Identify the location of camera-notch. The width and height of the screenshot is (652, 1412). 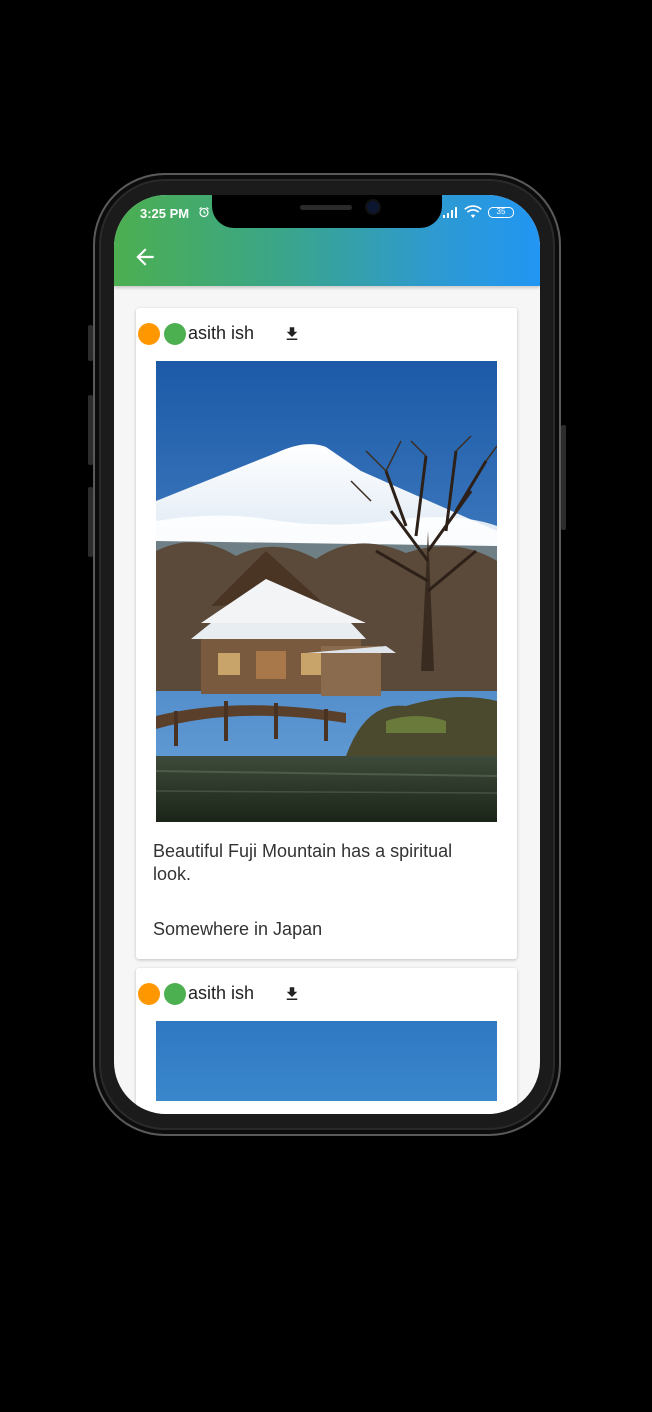
(327, 211).